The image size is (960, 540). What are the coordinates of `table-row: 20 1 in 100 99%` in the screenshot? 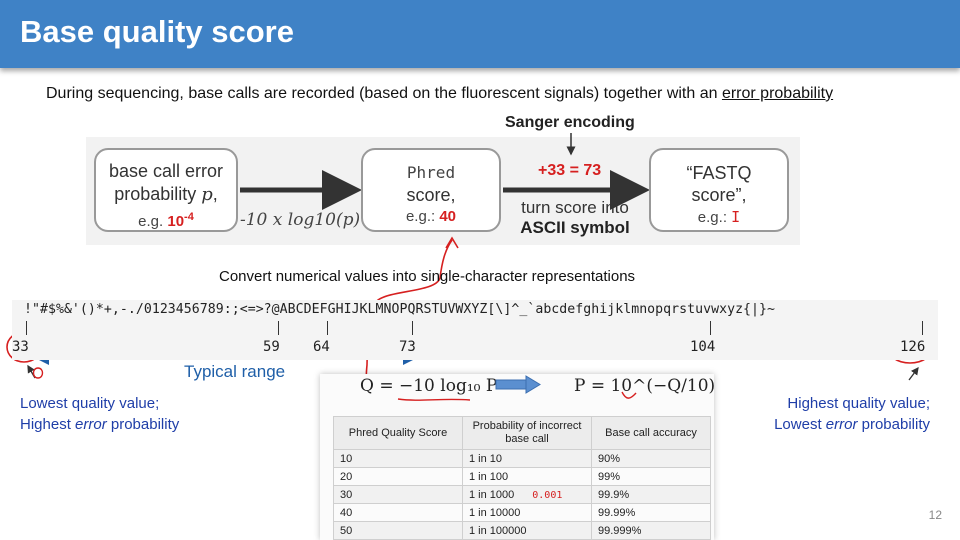 It's located at (522, 476).